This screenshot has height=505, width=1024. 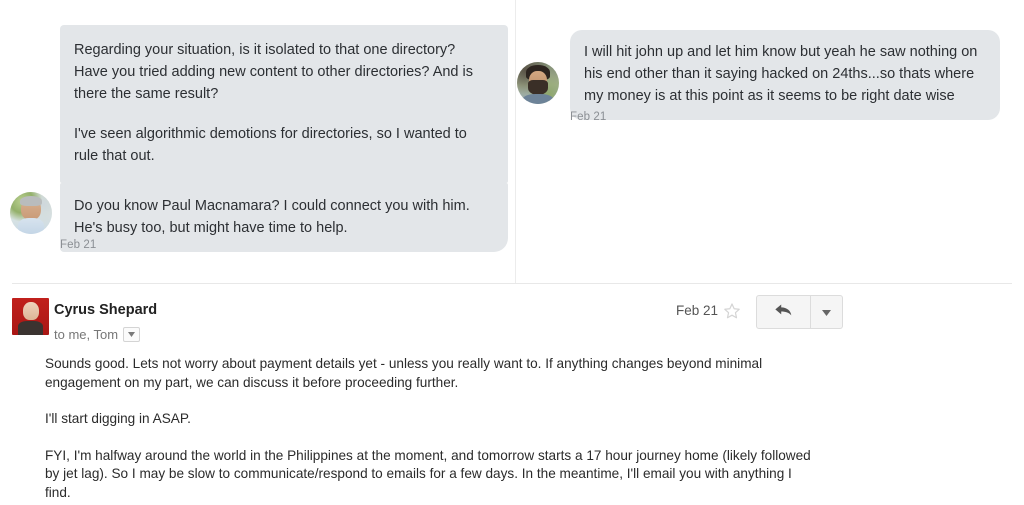 I want to click on reply-button-group, so click(x=799, y=312).